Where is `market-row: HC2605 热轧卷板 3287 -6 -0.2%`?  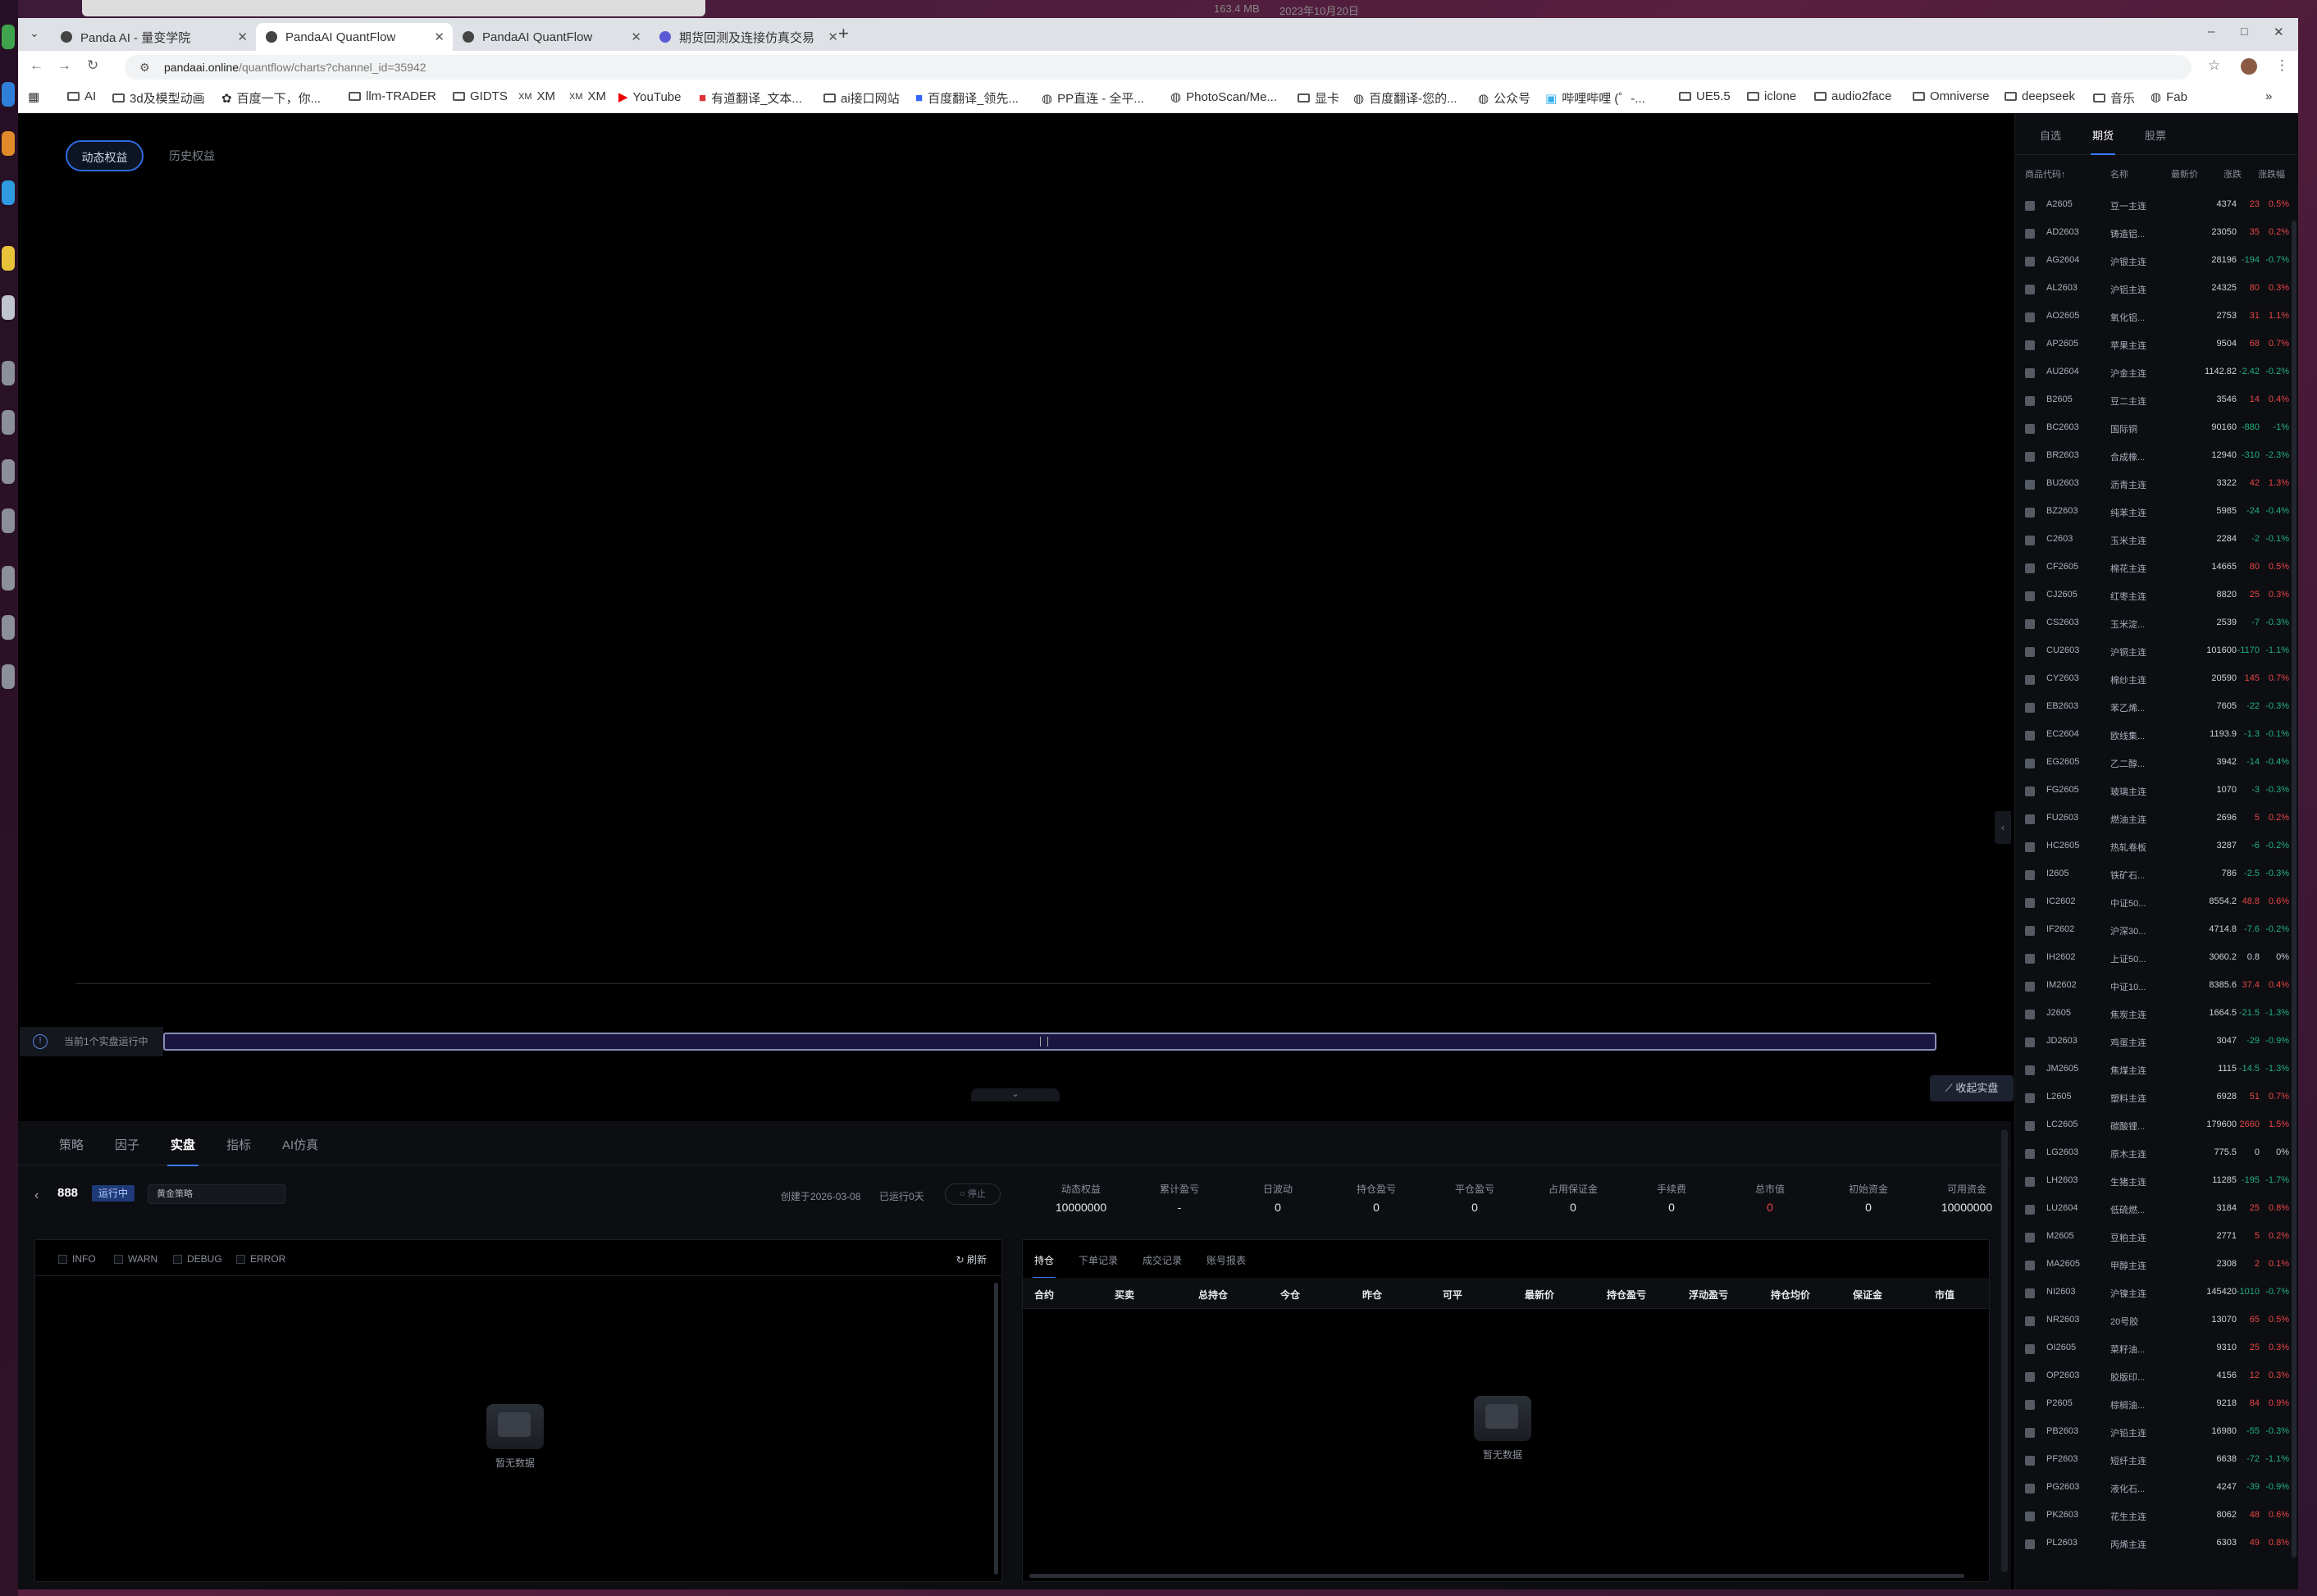 market-row: HC2605 热轧卷板 3287 -6 -0.2% is located at coordinates (2154, 848).